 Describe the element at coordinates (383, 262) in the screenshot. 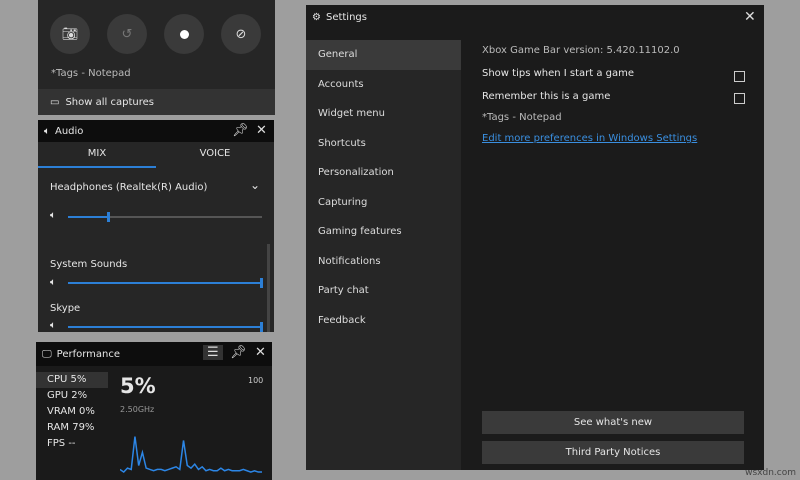

I see `nav-item-notifications: Notifications` at that location.